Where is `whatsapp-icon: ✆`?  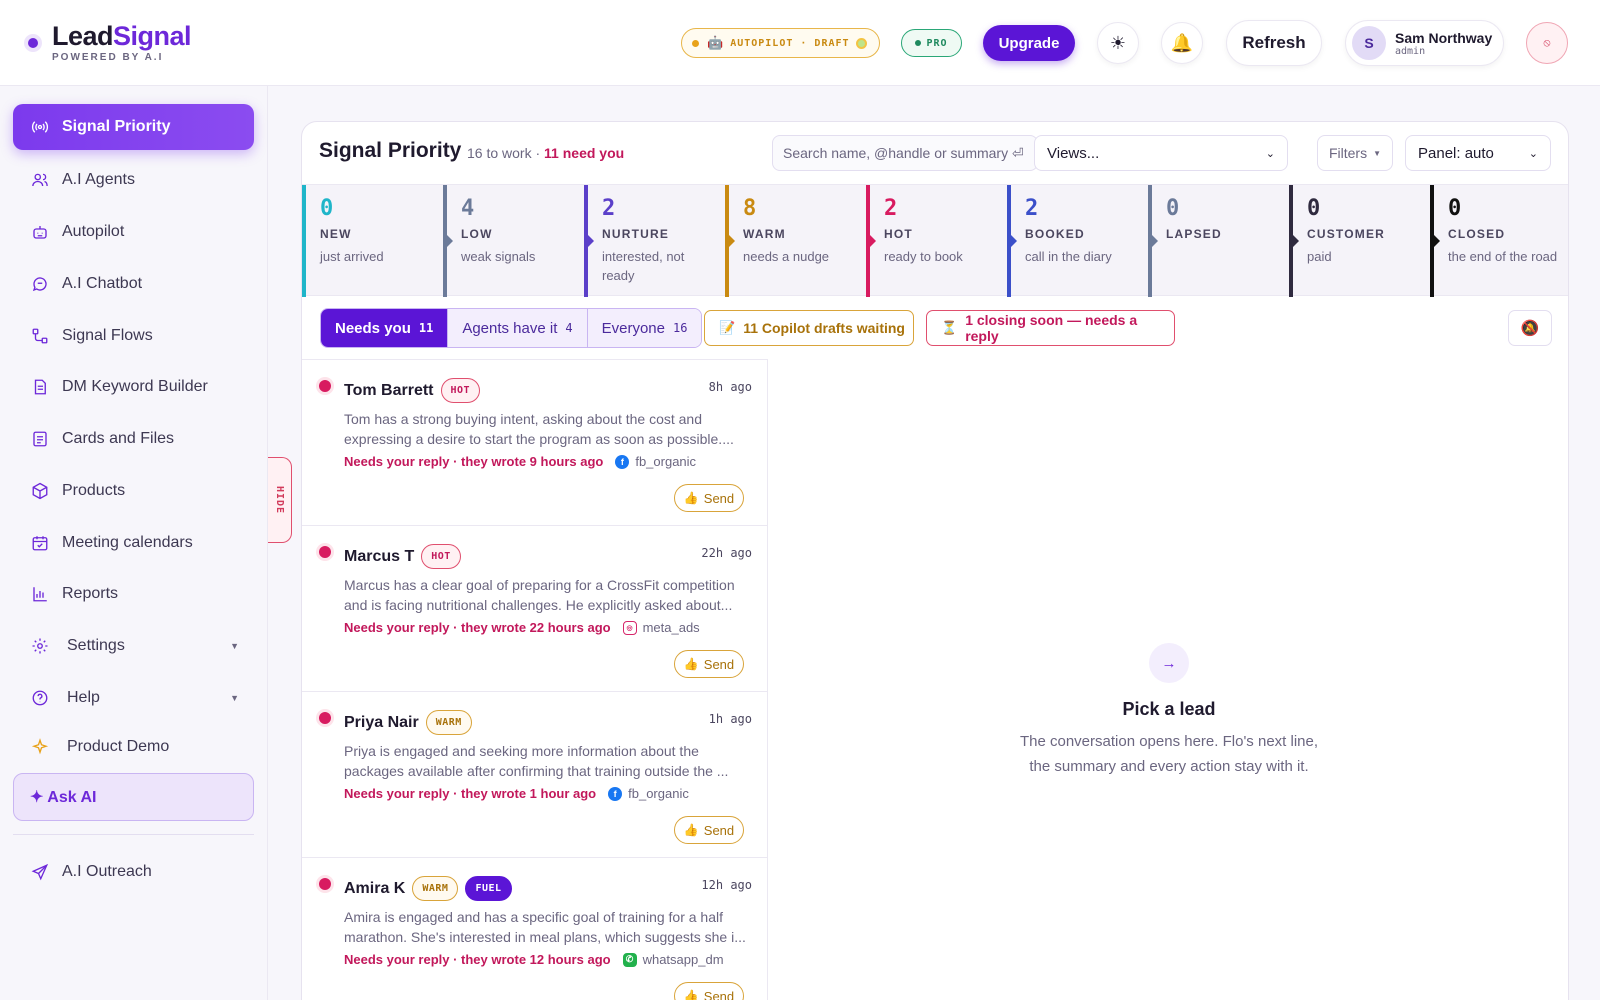 whatsapp-icon: ✆ is located at coordinates (629, 959).